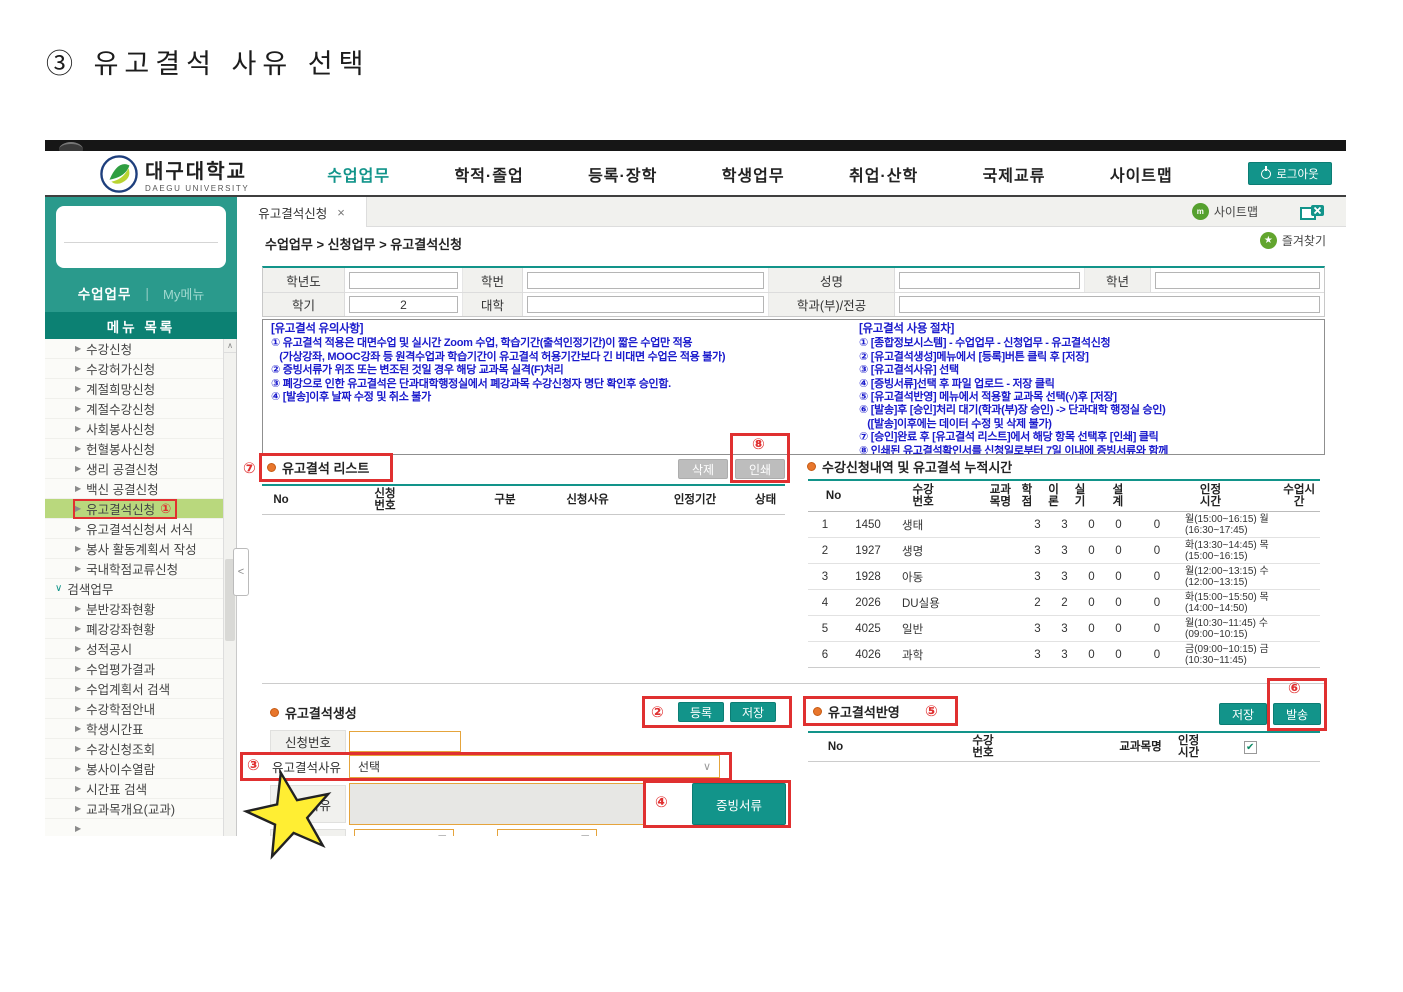 The height and width of the screenshot is (992, 1403). I want to click on sidebar-item: 수강신청, so click(134, 349).